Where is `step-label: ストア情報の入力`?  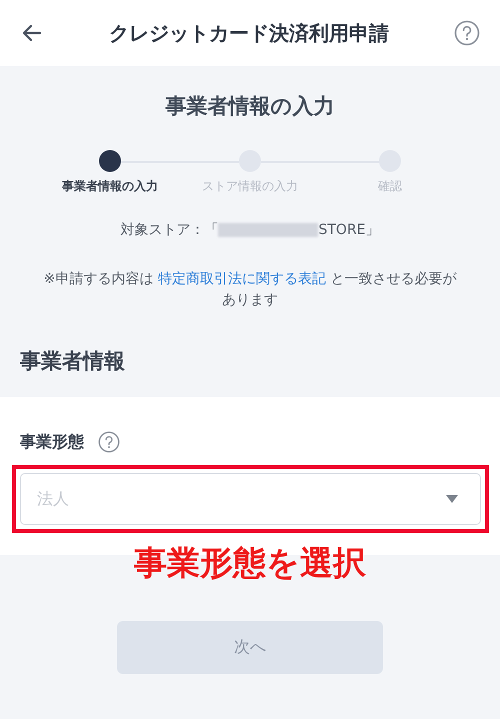 step-label: ストア情報の入力 is located at coordinates (250, 186).